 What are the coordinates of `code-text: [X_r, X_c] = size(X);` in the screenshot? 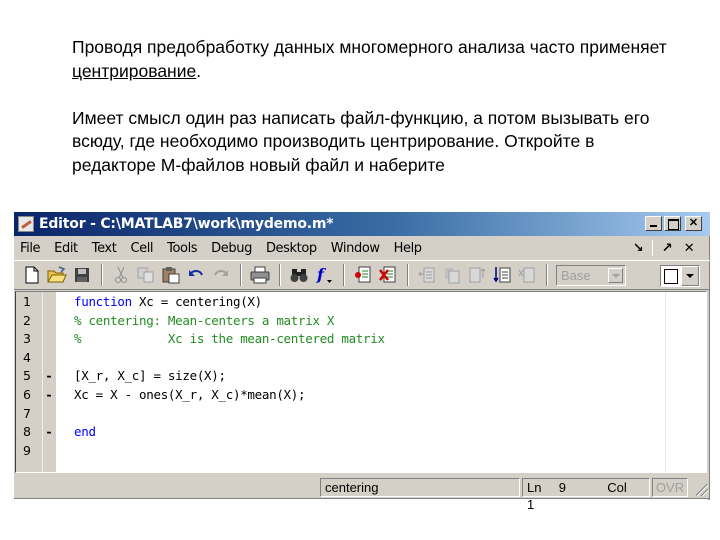 It's located at (150, 376).